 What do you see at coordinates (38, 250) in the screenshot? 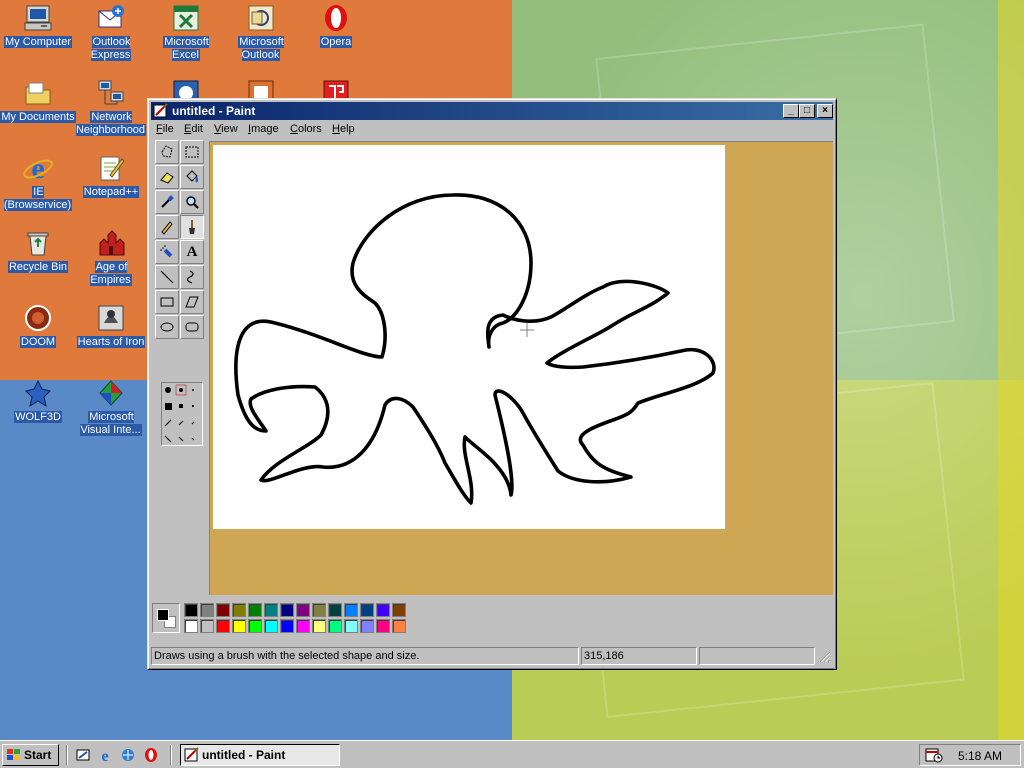
I see `desktop-icon-recycle-bin: Recycle Bin` at bounding box center [38, 250].